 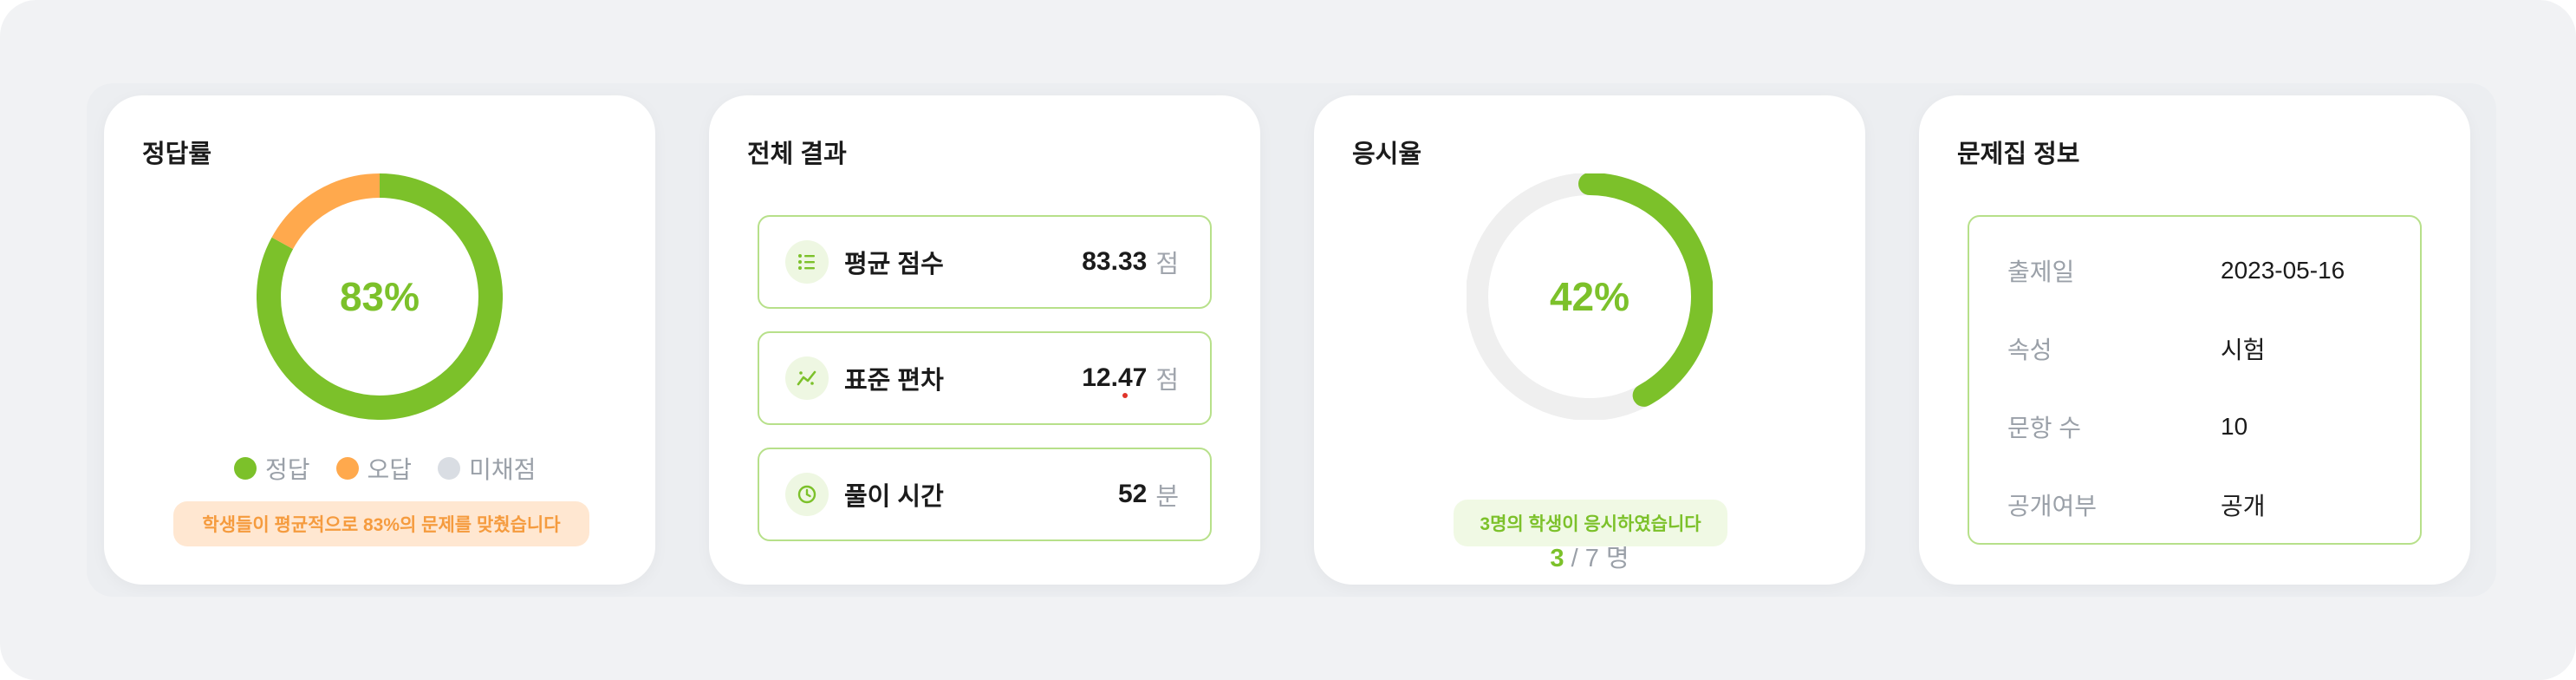 I want to click on stat-average-unit: 점, so click(x=1167, y=264).